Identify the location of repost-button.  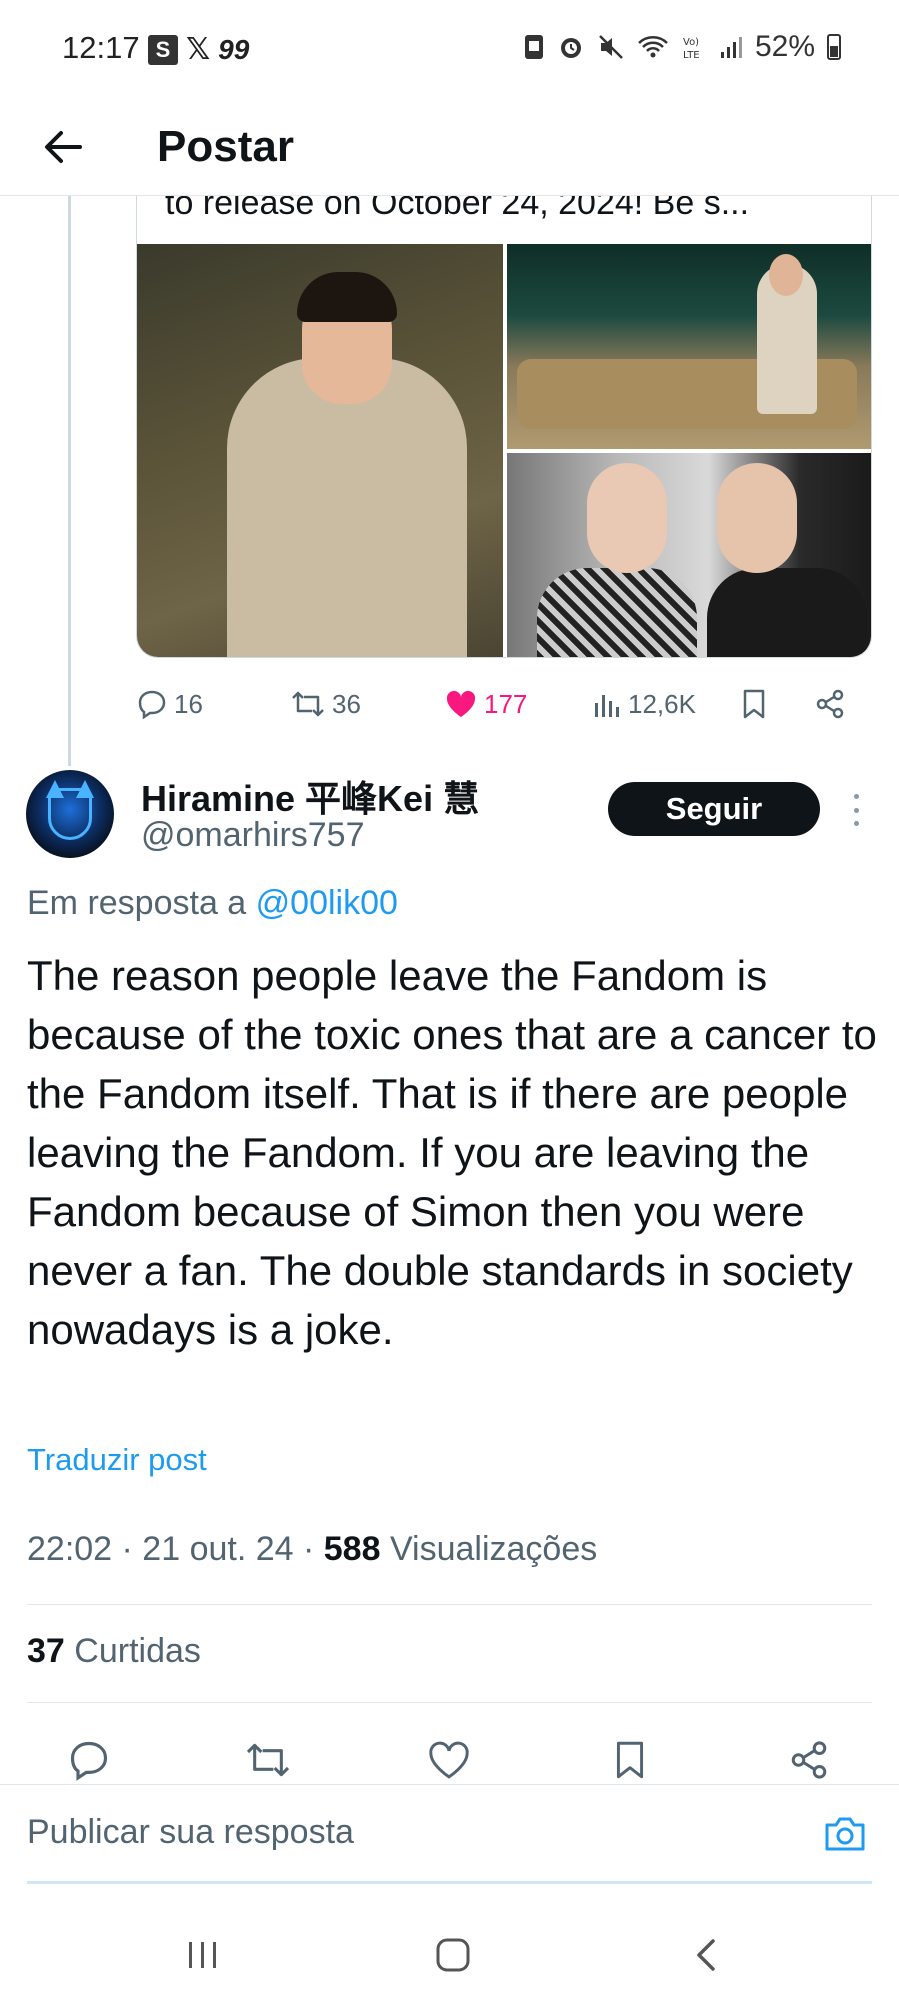
(268, 1760).